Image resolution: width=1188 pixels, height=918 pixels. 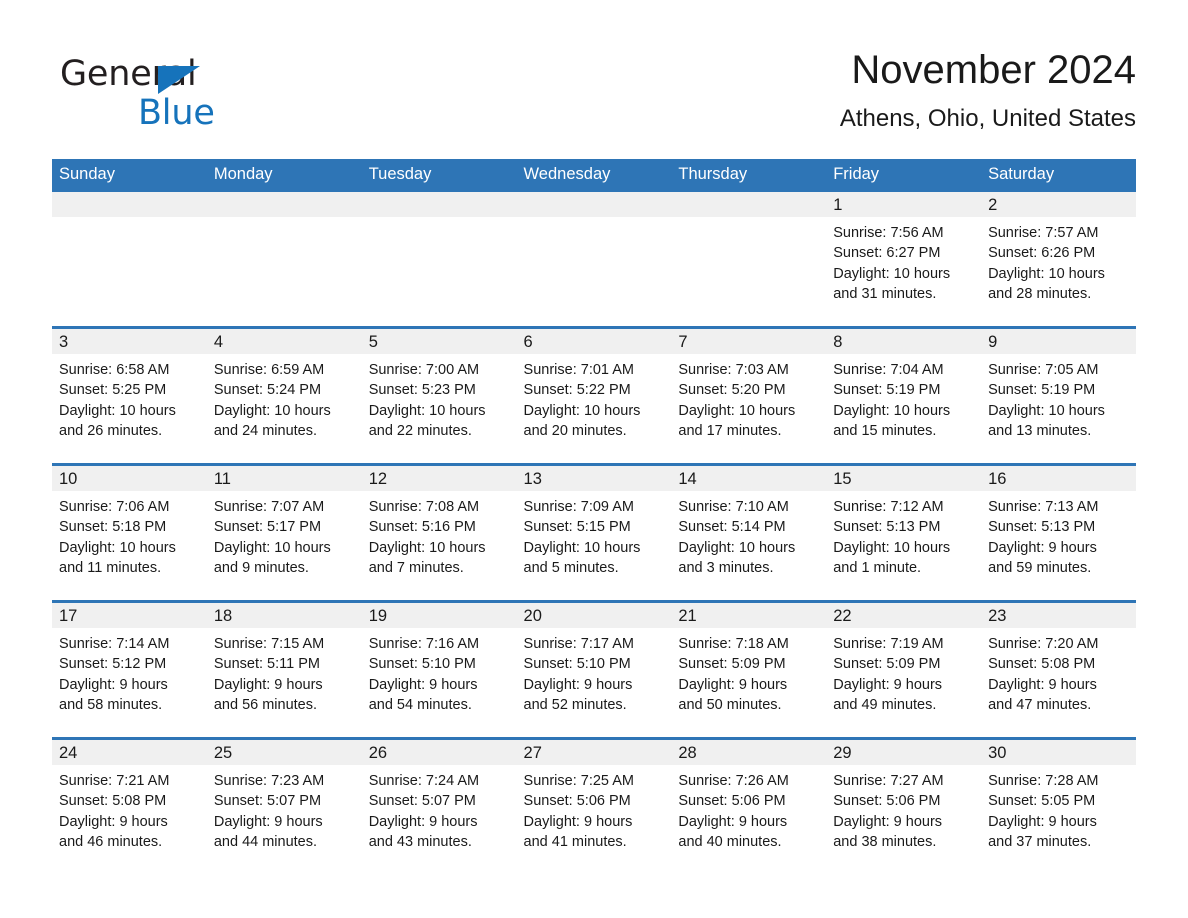 I want to click on day-number: 8, so click(x=904, y=341).